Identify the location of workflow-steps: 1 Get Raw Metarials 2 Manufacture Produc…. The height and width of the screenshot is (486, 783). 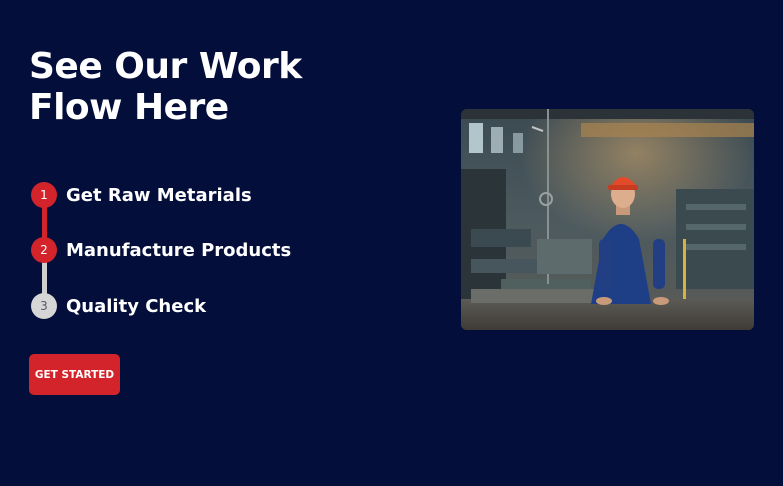
(181, 252).